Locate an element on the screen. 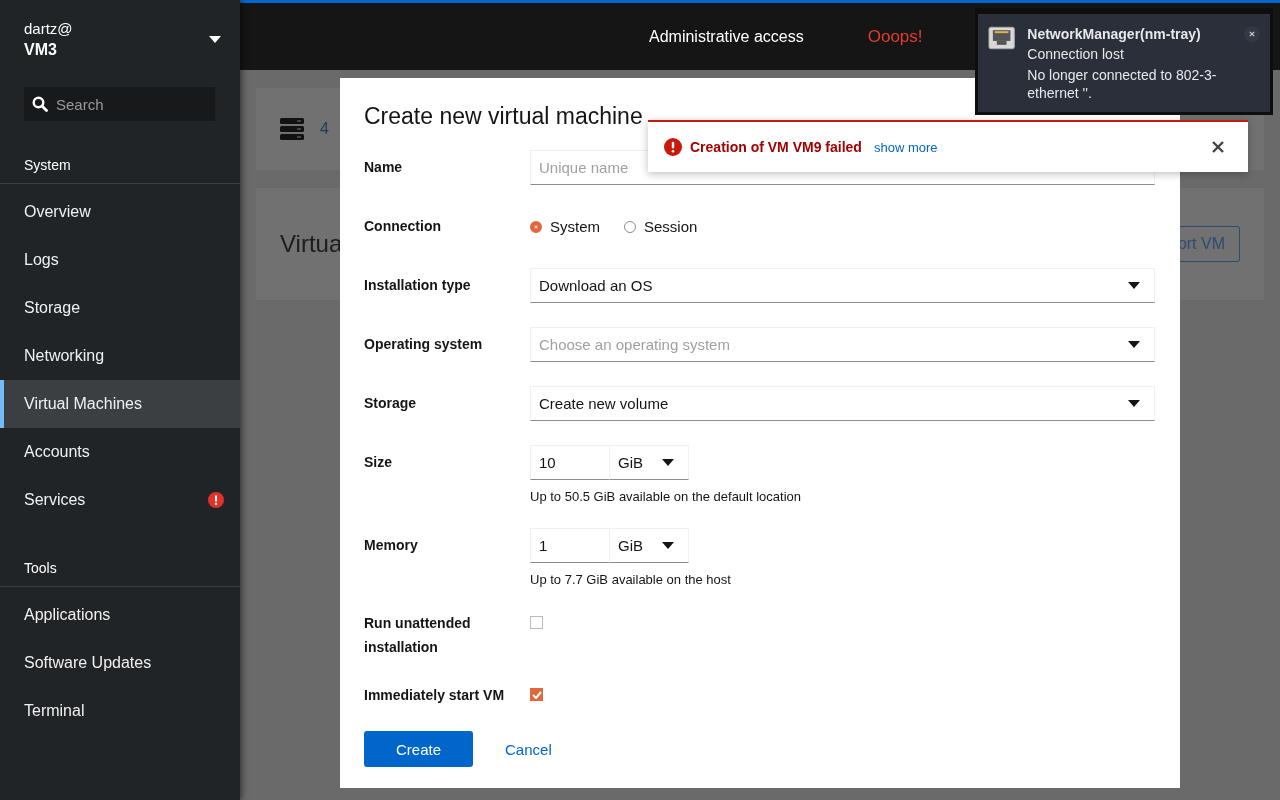  ethernet-port-icon is located at coordinates (1002, 38).